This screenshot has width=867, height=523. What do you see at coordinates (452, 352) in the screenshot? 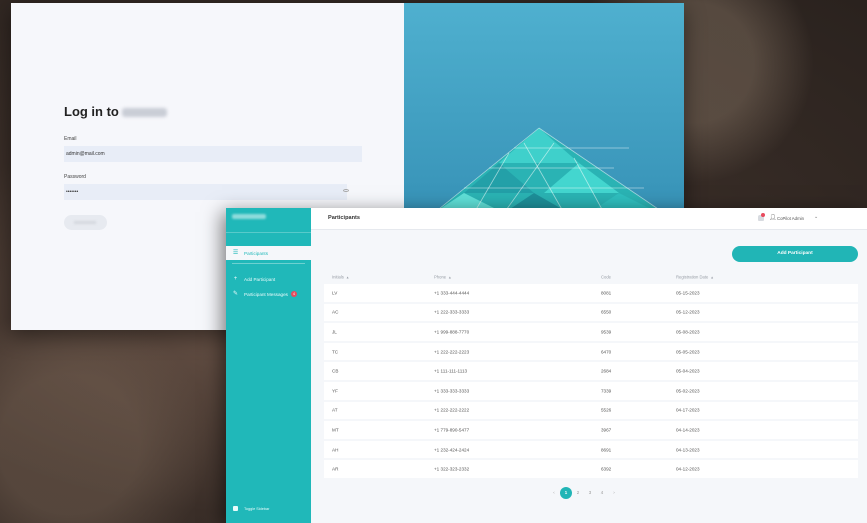
I see `phone-cell: +1 222-222-2223` at bounding box center [452, 352].